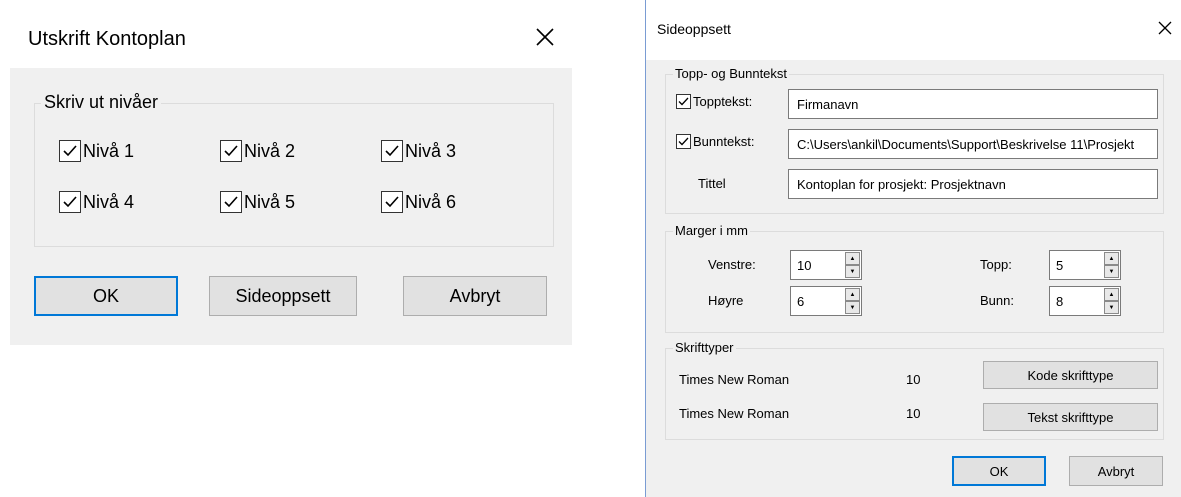 Image resolution: width=1181 pixels, height=497 pixels. Describe the element at coordinates (973, 184) in the screenshot. I see `title-field: Kontoplan for prosjekt: Prosjektnavn` at that location.